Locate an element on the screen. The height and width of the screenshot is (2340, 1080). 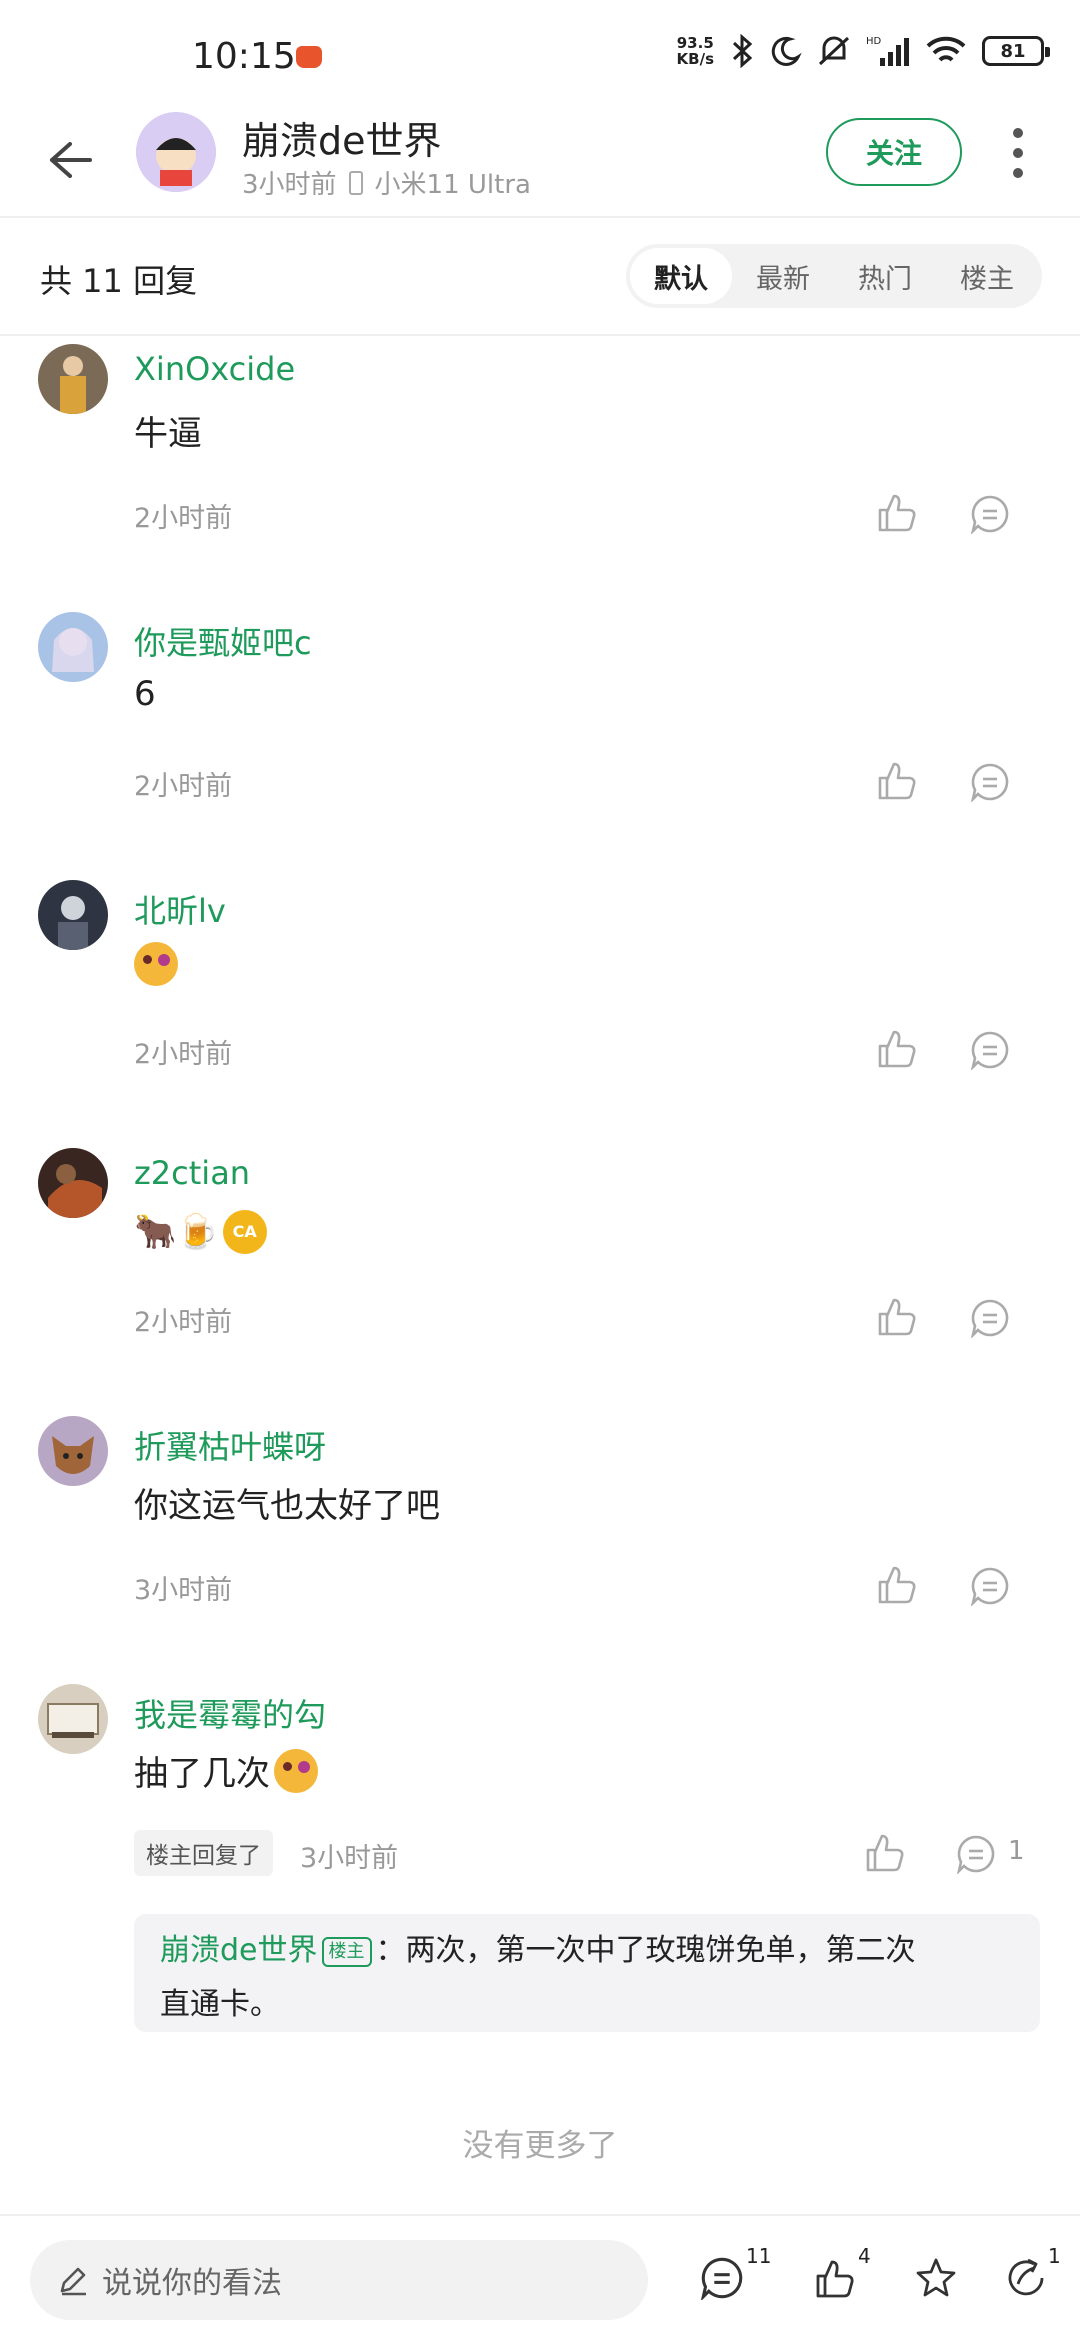
follow-button: 关注 is located at coordinates (894, 152).